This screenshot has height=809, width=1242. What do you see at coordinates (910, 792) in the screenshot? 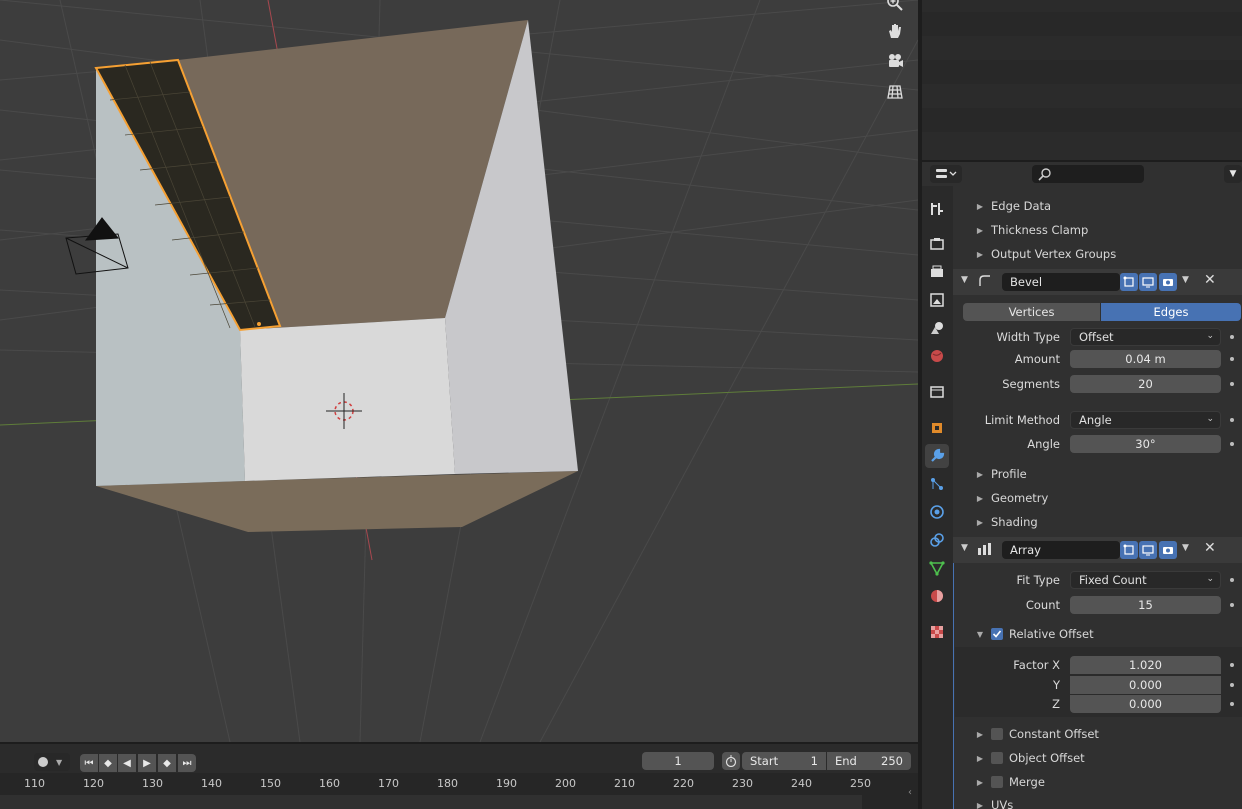
I see `chevron-left-icon: ‹` at bounding box center [910, 792].